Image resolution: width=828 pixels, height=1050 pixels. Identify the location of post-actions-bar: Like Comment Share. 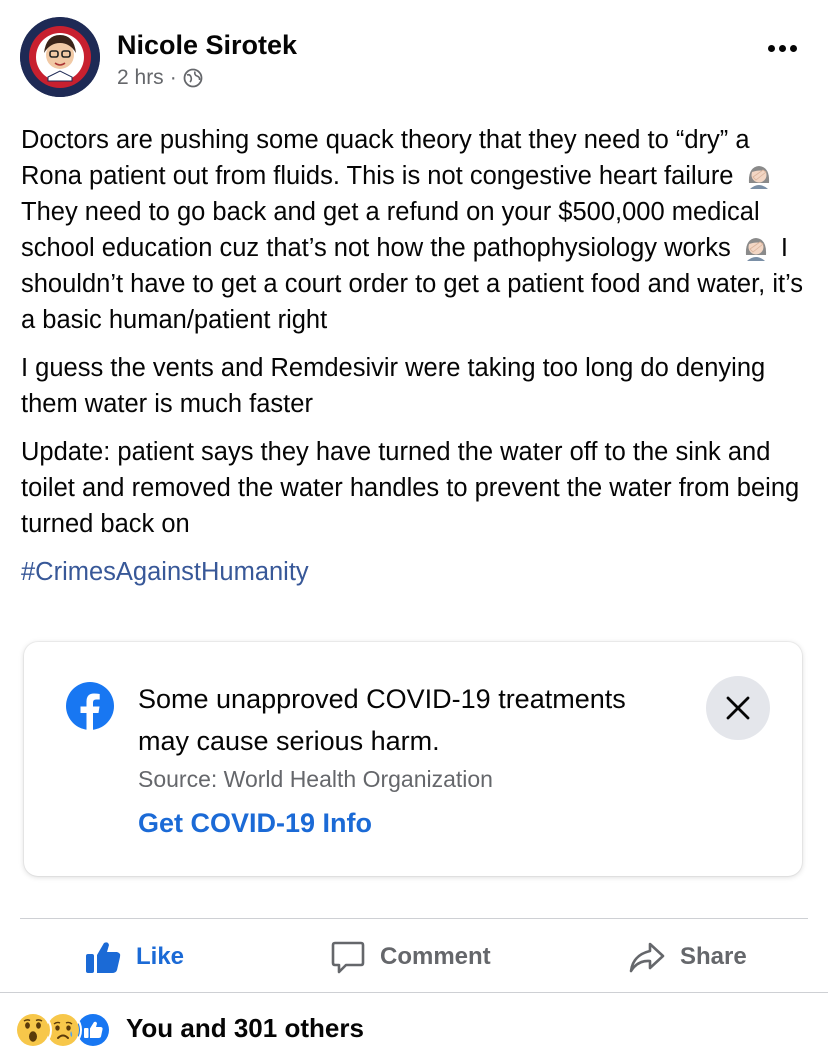
(414, 956).